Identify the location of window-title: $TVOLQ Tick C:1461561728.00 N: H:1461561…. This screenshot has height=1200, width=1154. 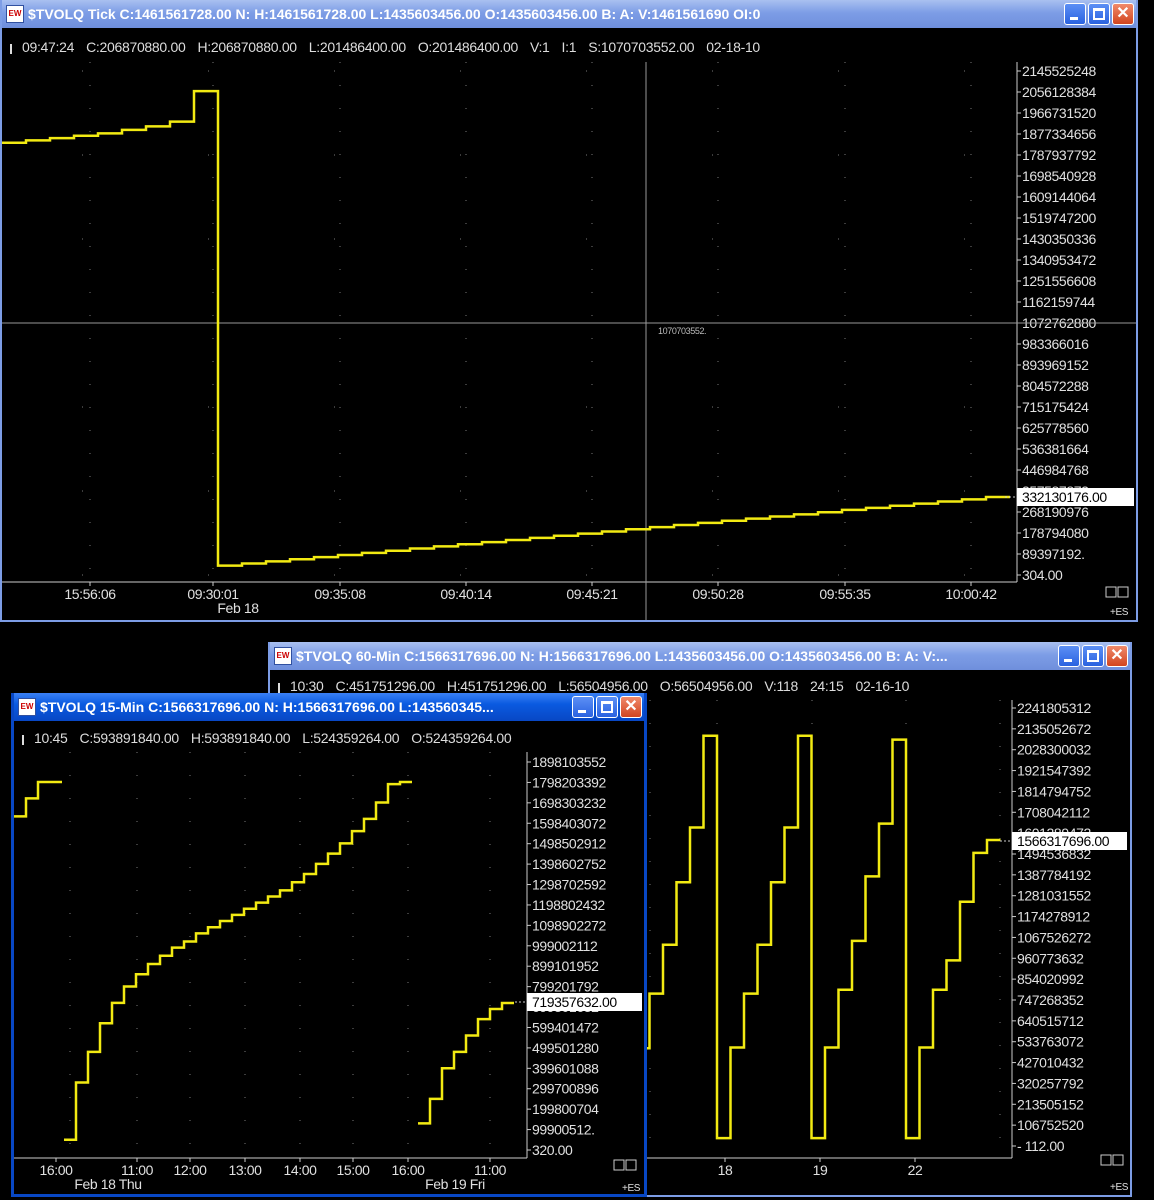
(394, 14).